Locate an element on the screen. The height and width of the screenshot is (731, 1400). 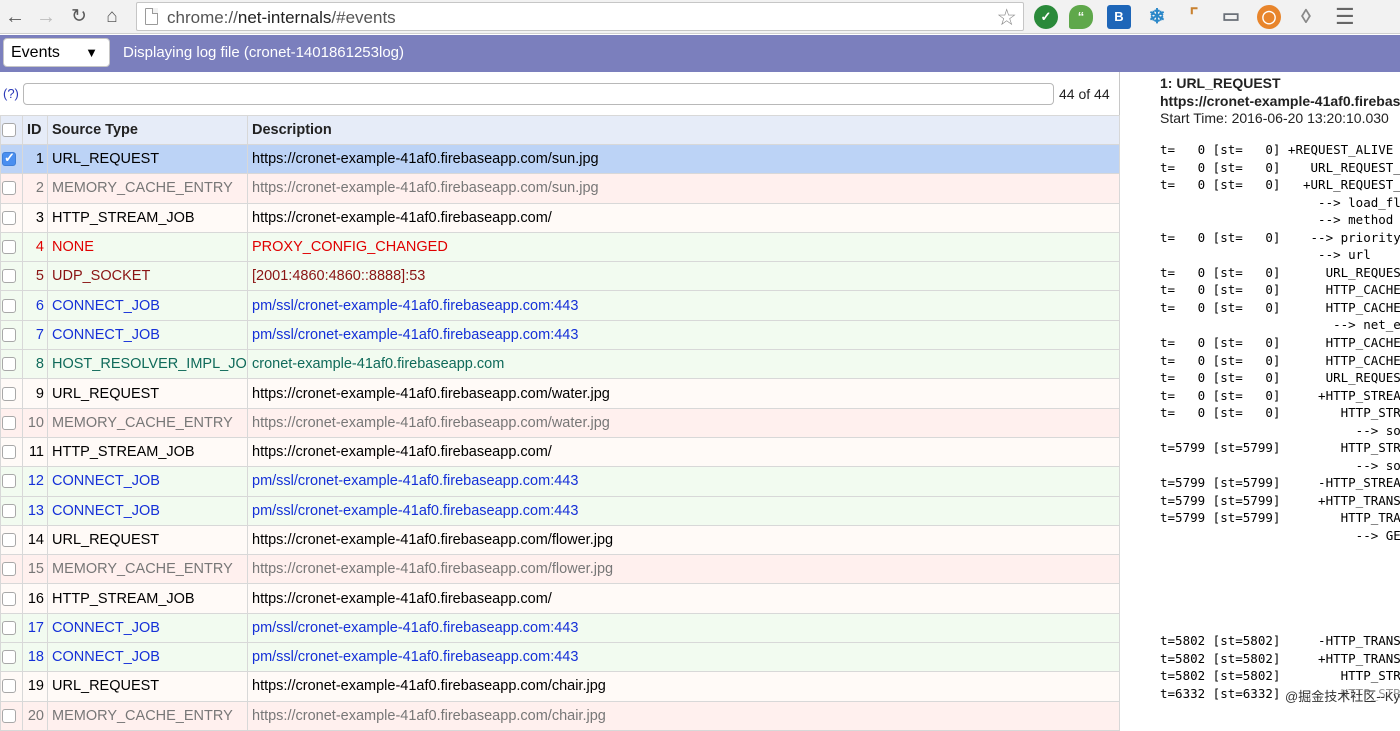
table-row: 4 NONE PROXY_CONFIG_CHANGED is located at coordinates (560, 247).